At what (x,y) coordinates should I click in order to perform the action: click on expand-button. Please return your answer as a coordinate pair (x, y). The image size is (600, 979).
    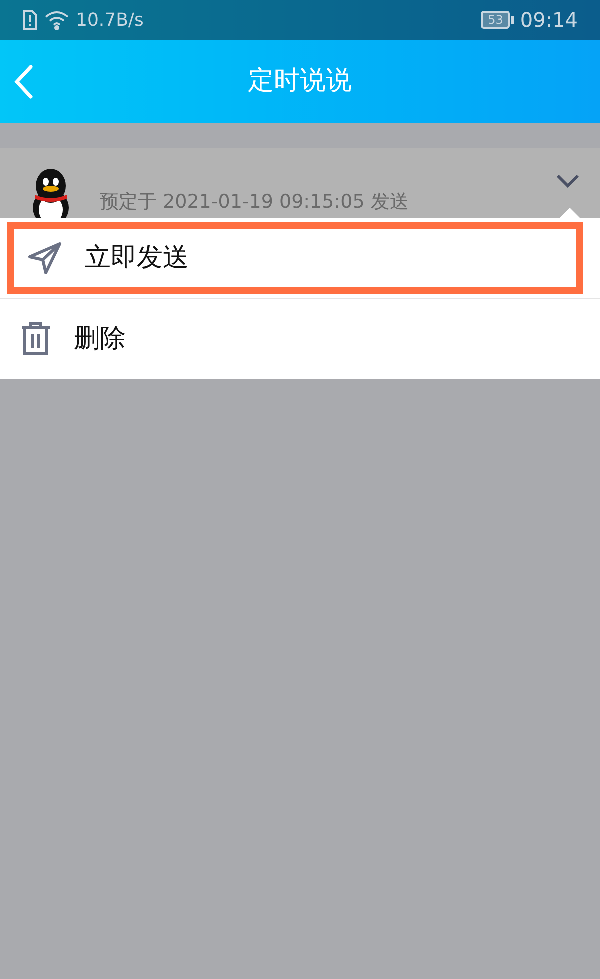
    Looking at the image, I should click on (568, 181).